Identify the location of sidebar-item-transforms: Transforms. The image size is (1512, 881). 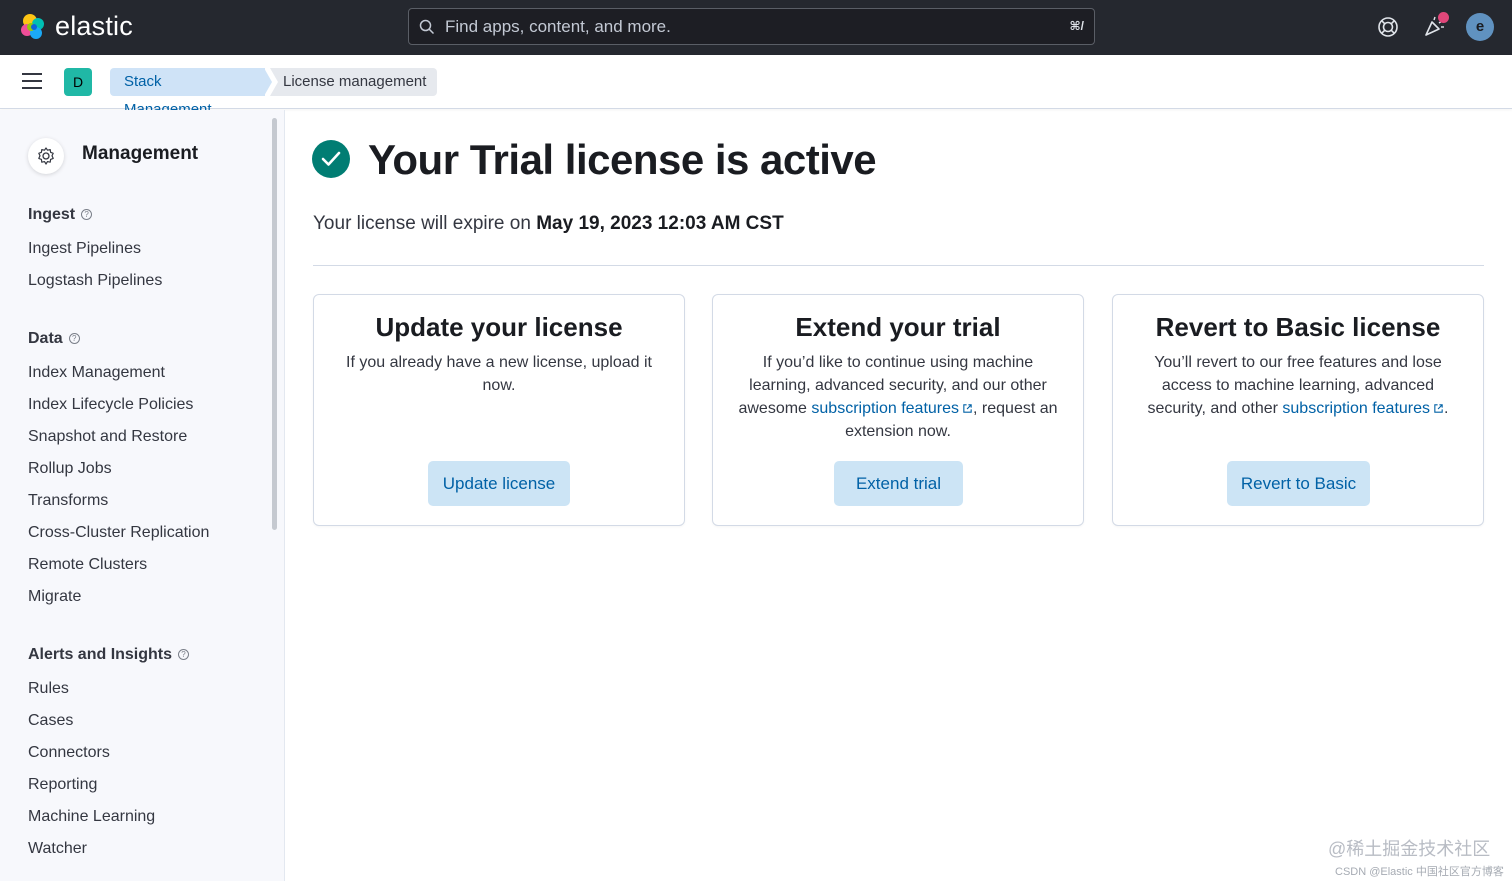
(68, 501).